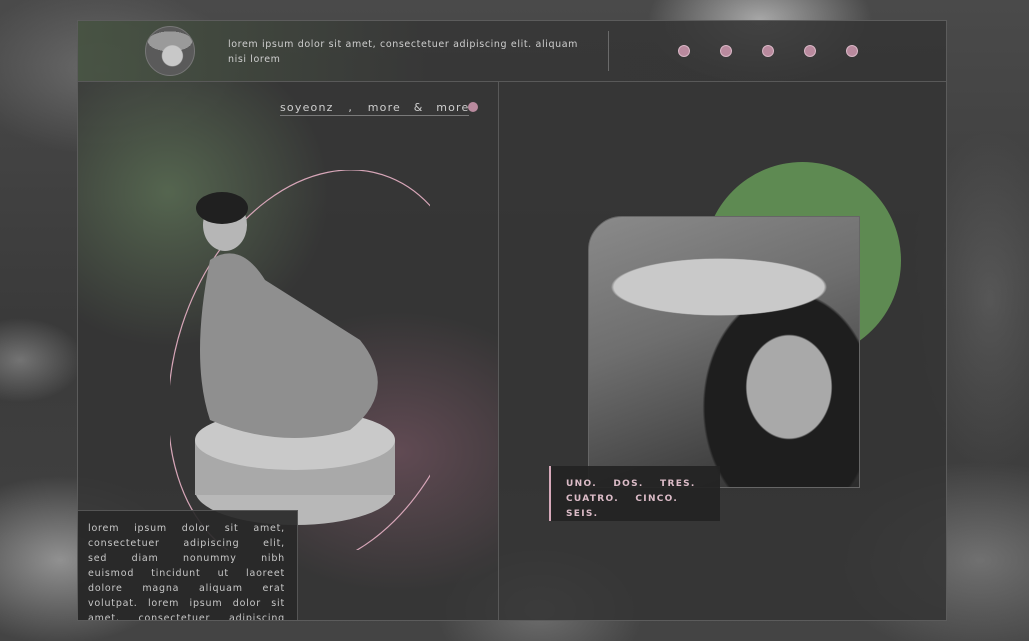 The width and height of the screenshot is (1029, 641). I want to click on dot-nav, so click(768, 51).